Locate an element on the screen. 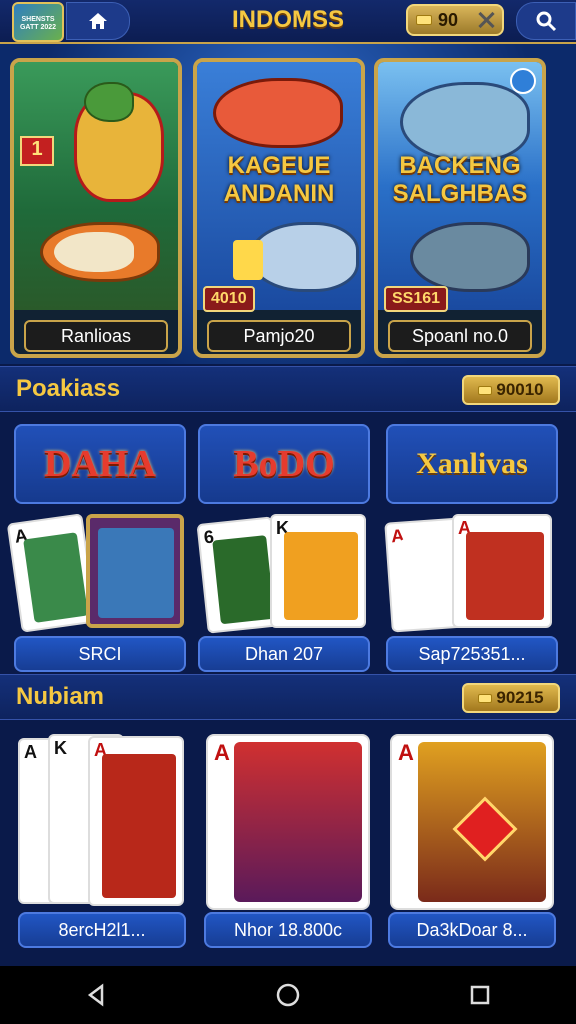 This screenshot has height=1024, width=576. game-label: Ranlioas is located at coordinates (96, 336).